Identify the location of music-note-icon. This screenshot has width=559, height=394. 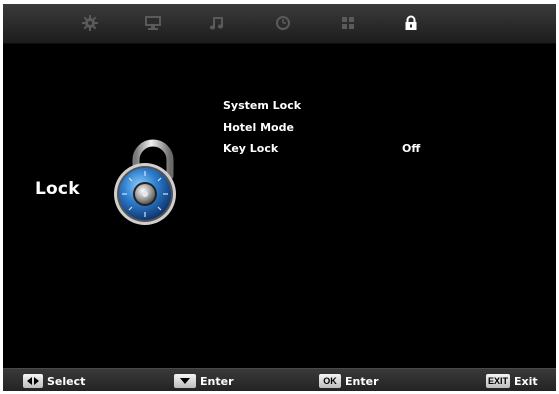
(217, 23).